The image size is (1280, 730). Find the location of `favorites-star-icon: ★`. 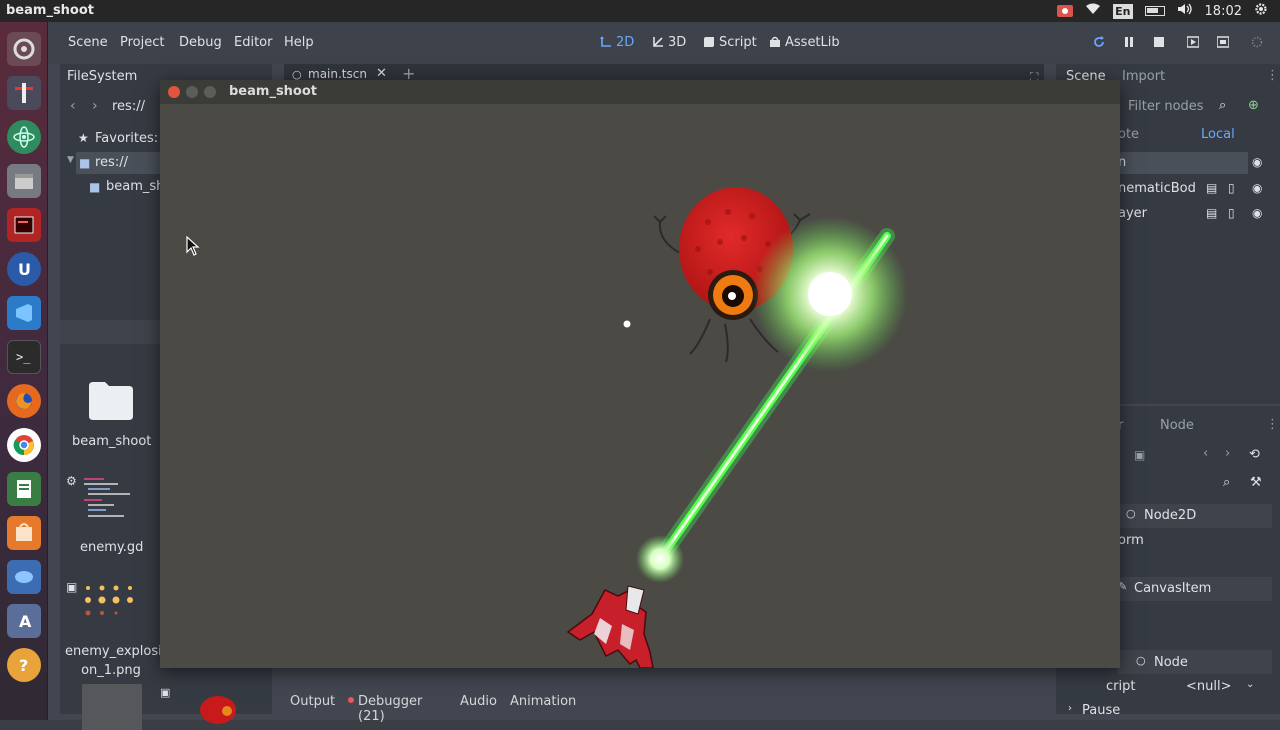

favorites-star-icon: ★ is located at coordinates (83, 138).